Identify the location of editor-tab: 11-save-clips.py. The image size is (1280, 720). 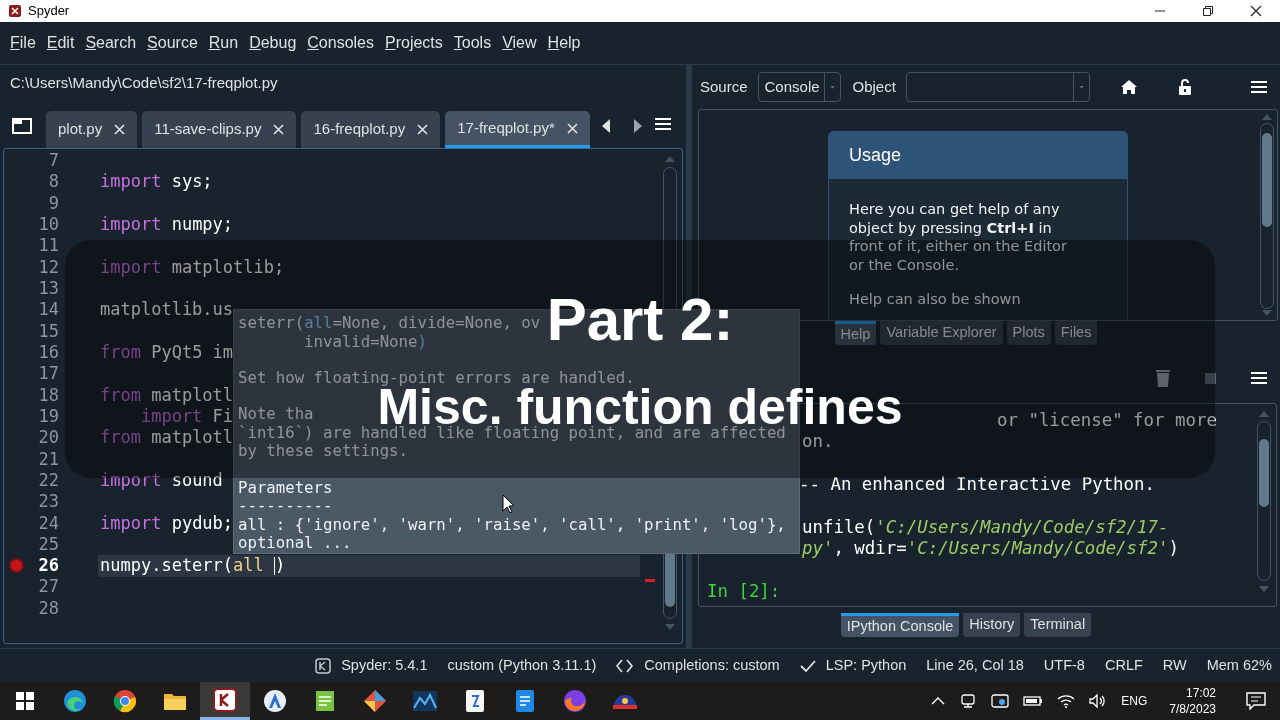
(219, 129).